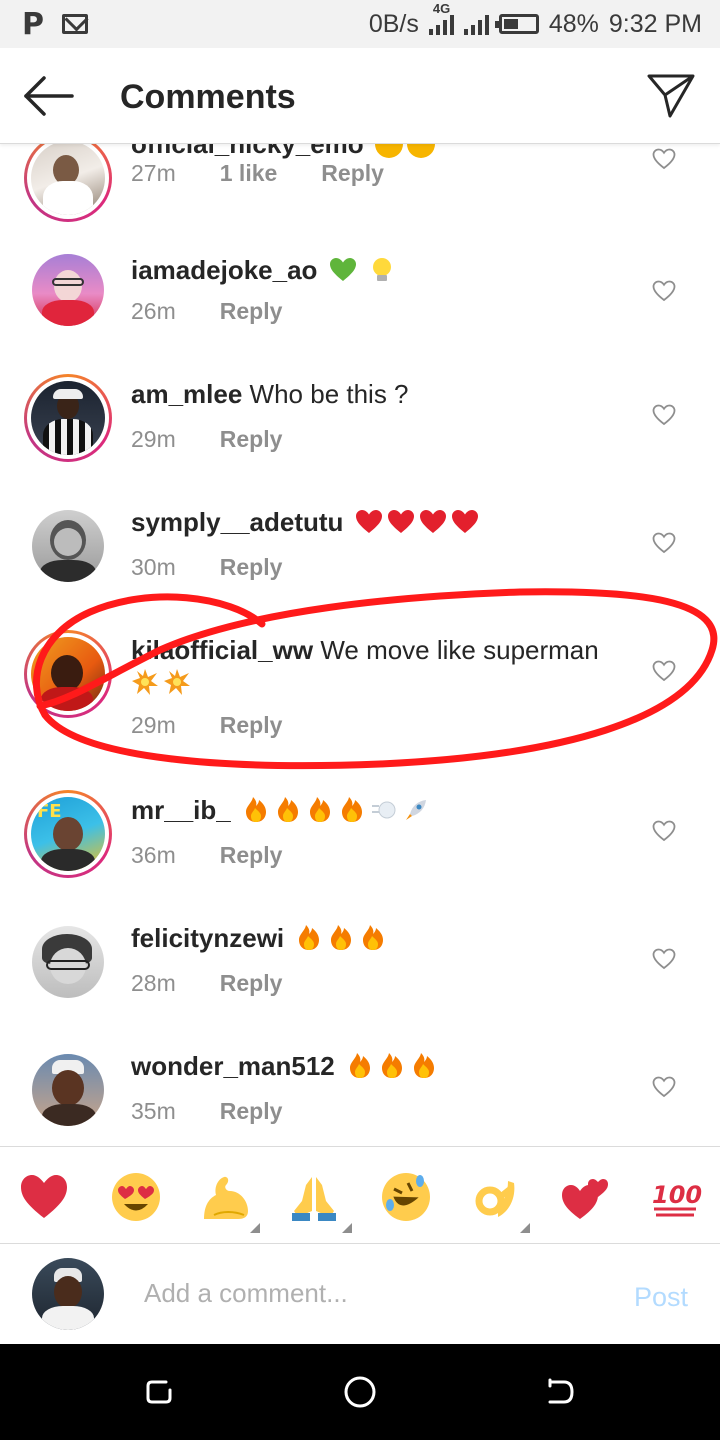  Describe the element at coordinates (207, 938) in the screenshot. I see `comment-username: felicitynzewi` at that location.